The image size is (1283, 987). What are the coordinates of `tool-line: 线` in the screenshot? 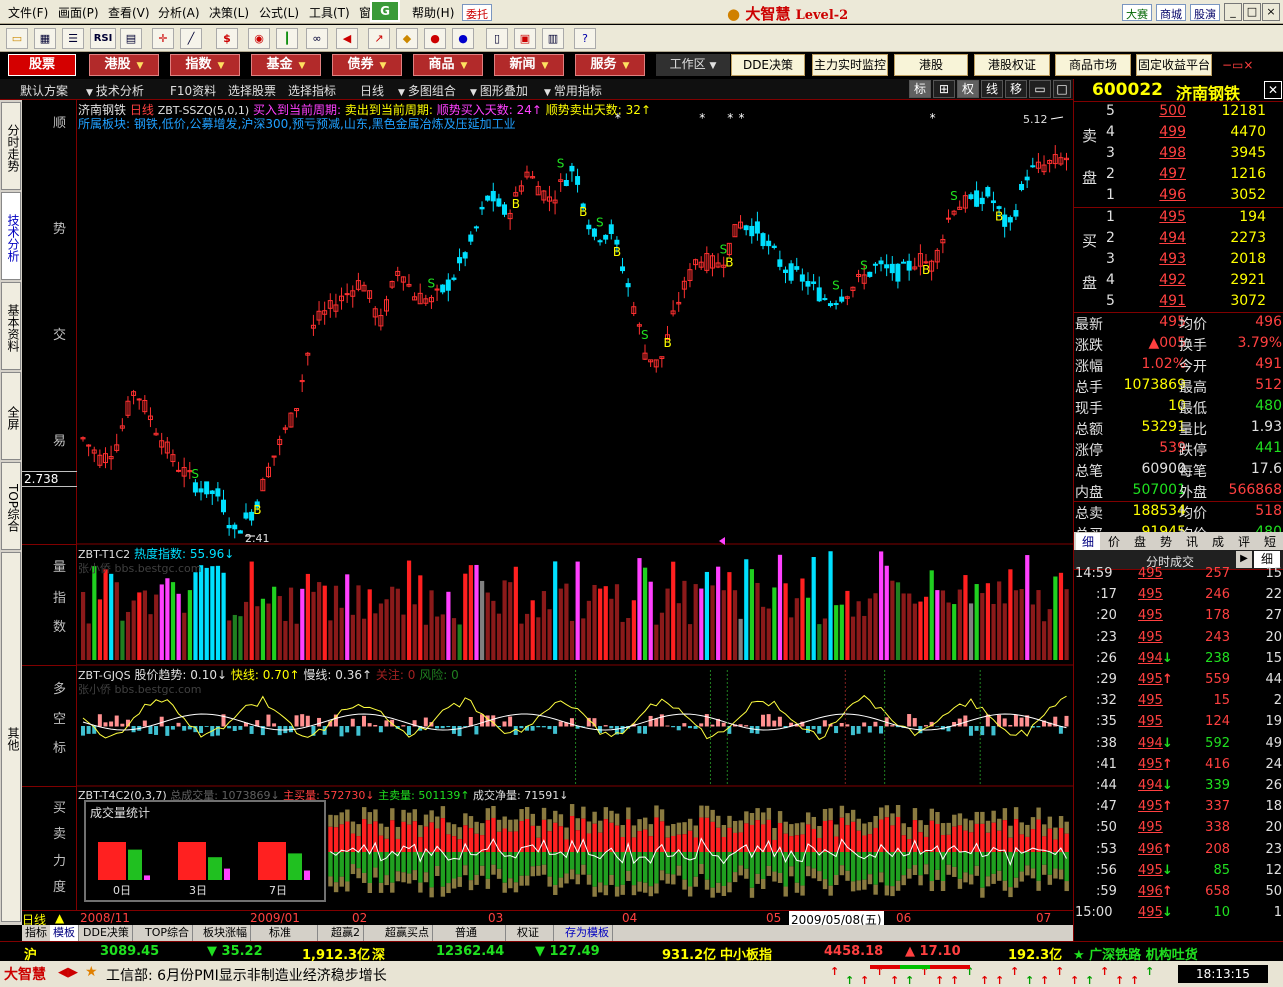 It's located at (992, 89).